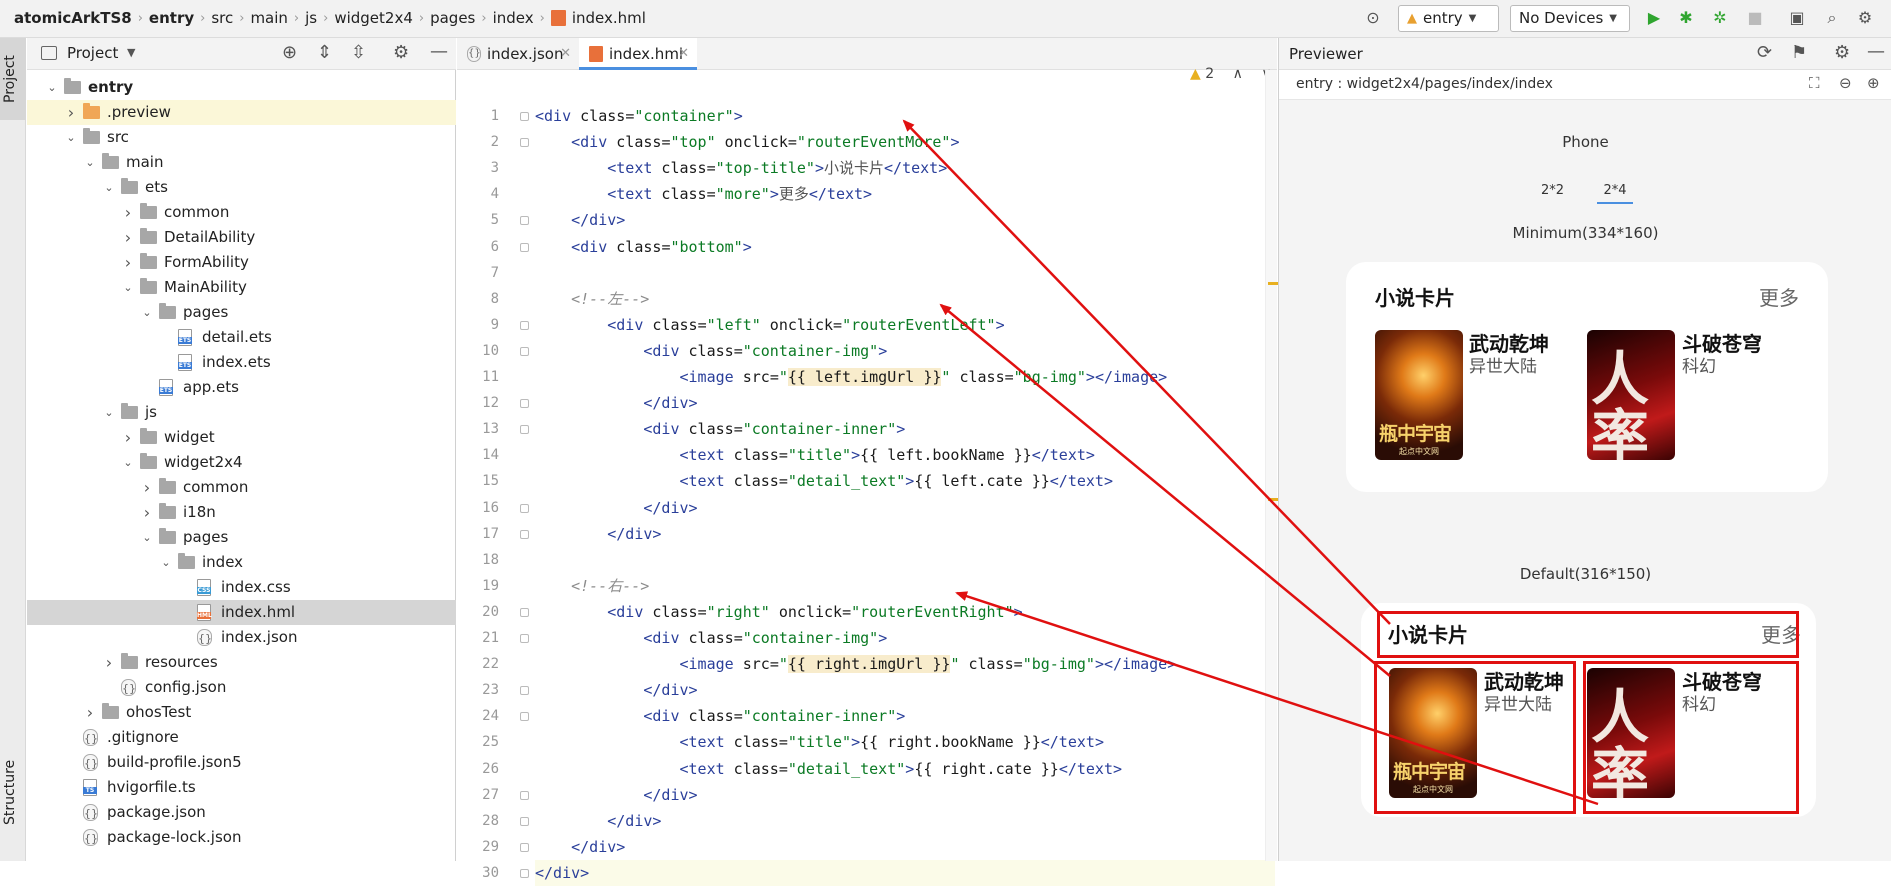 Image resolution: width=1891 pixels, height=886 pixels. I want to click on arrow-top-to-router-more, so click(1146, 372).